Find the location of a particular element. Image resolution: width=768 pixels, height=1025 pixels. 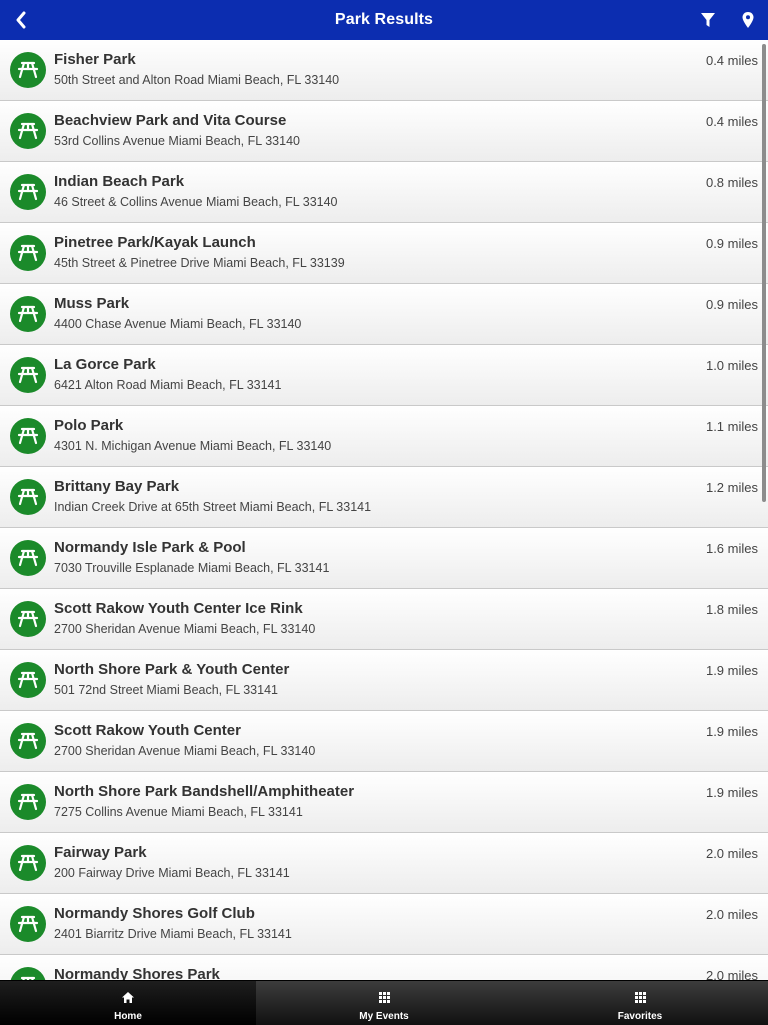

tab-label: Home is located at coordinates (128, 1016).